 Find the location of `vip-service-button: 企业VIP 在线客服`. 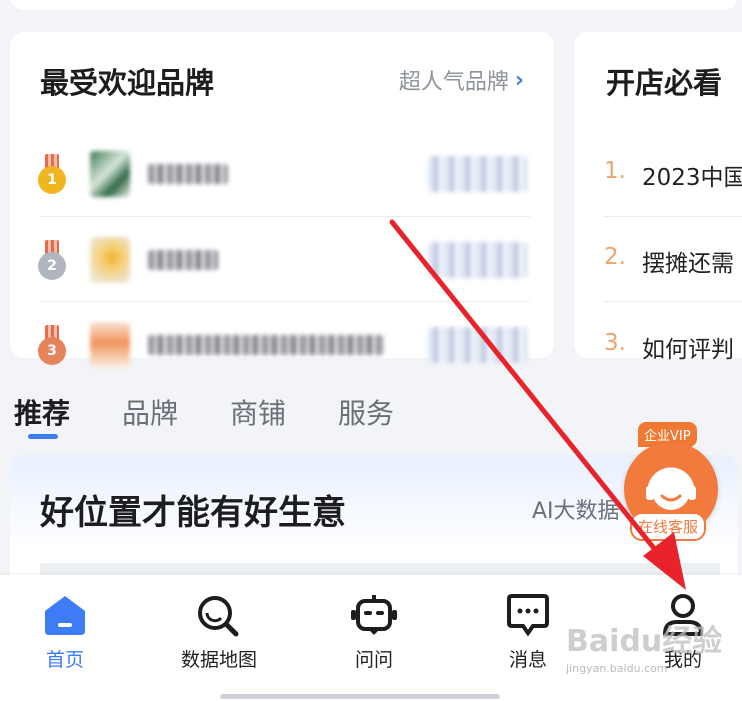

vip-service-button: 企业VIP 在线客服 is located at coordinates (671, 480).